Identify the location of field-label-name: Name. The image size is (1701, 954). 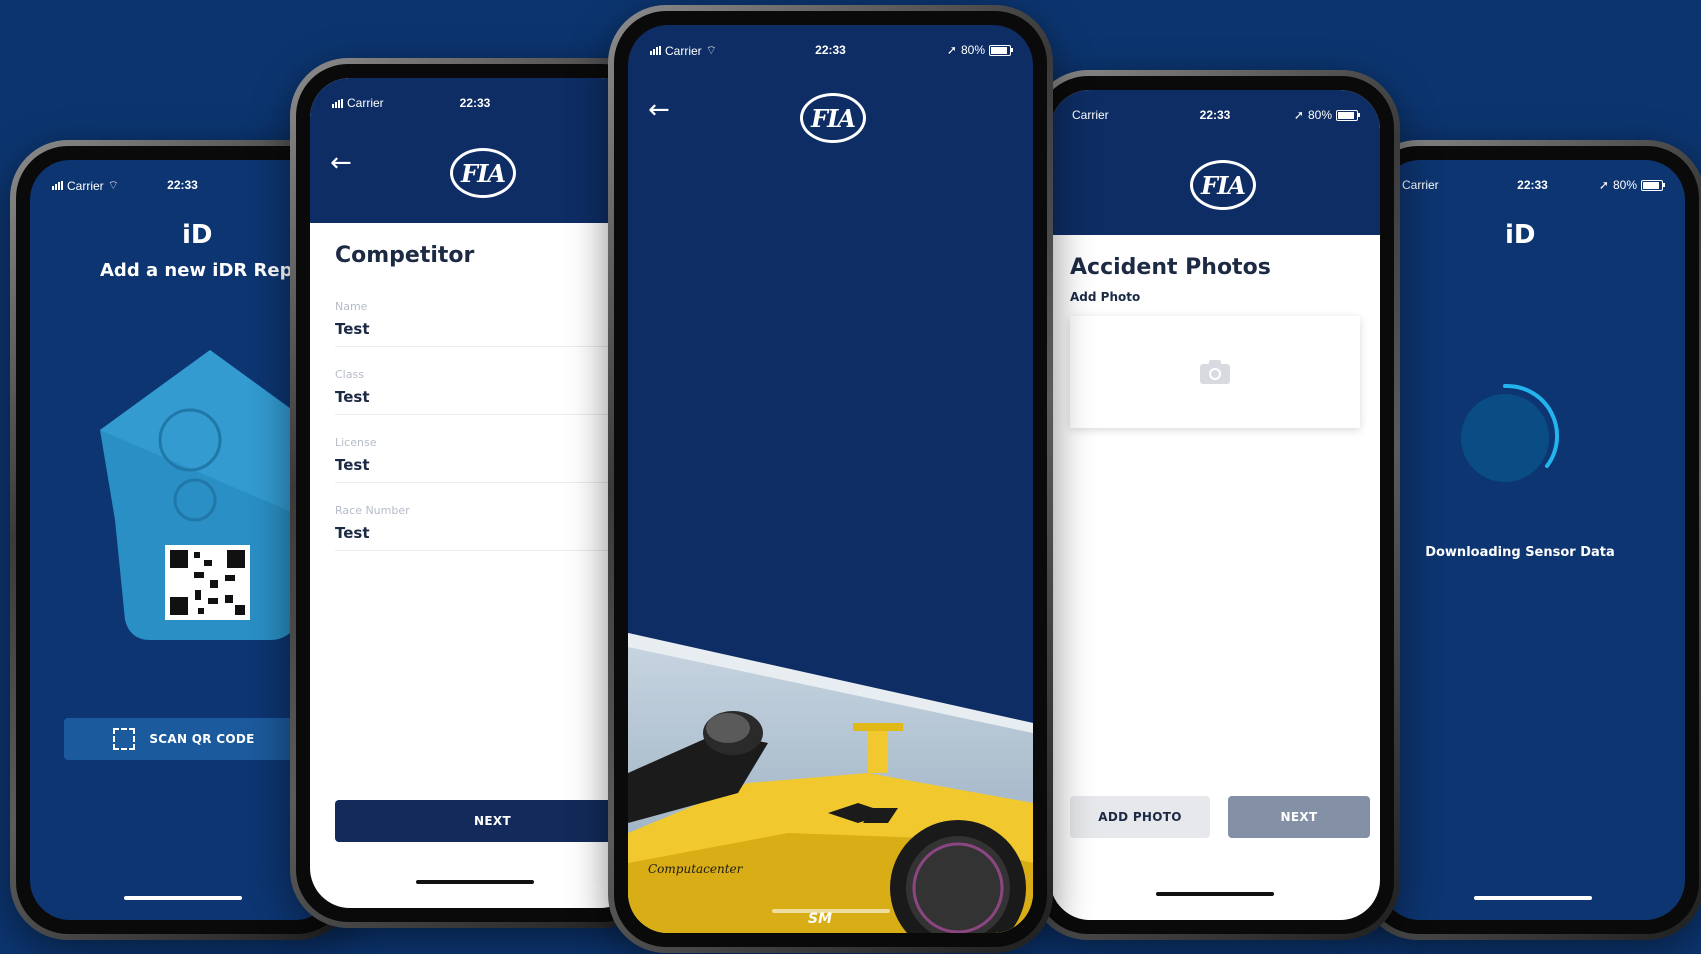
(351, 306).